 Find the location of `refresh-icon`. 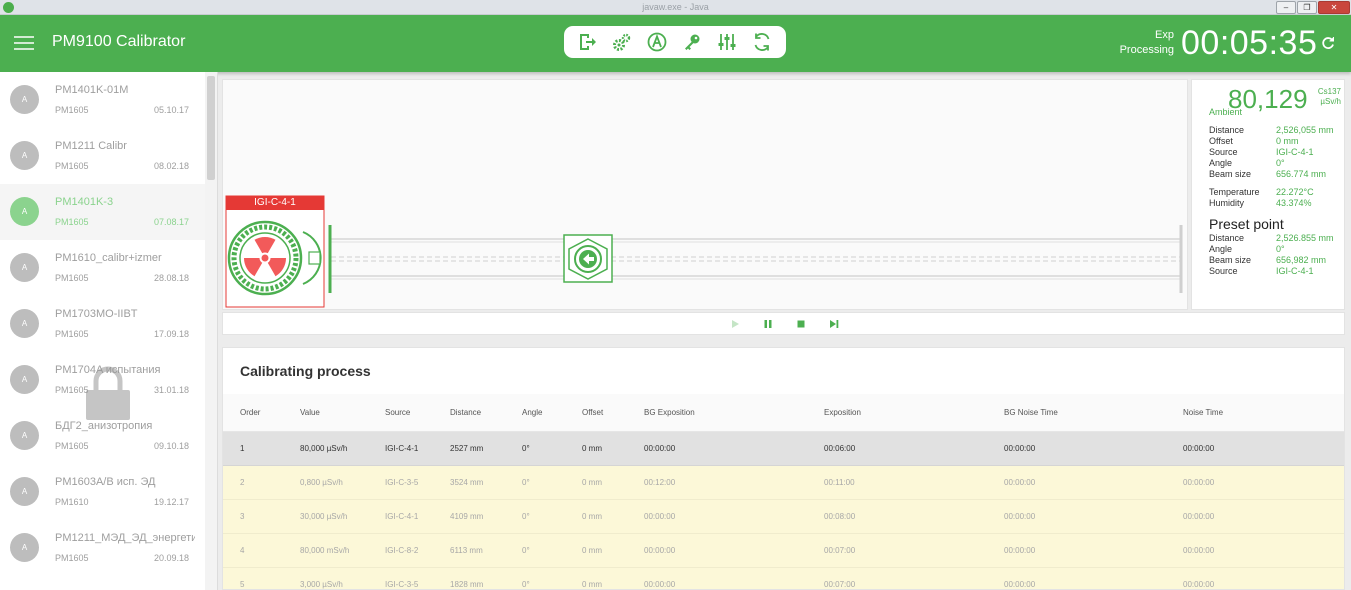

refresh-icon is located at coordinates (1328, 43).